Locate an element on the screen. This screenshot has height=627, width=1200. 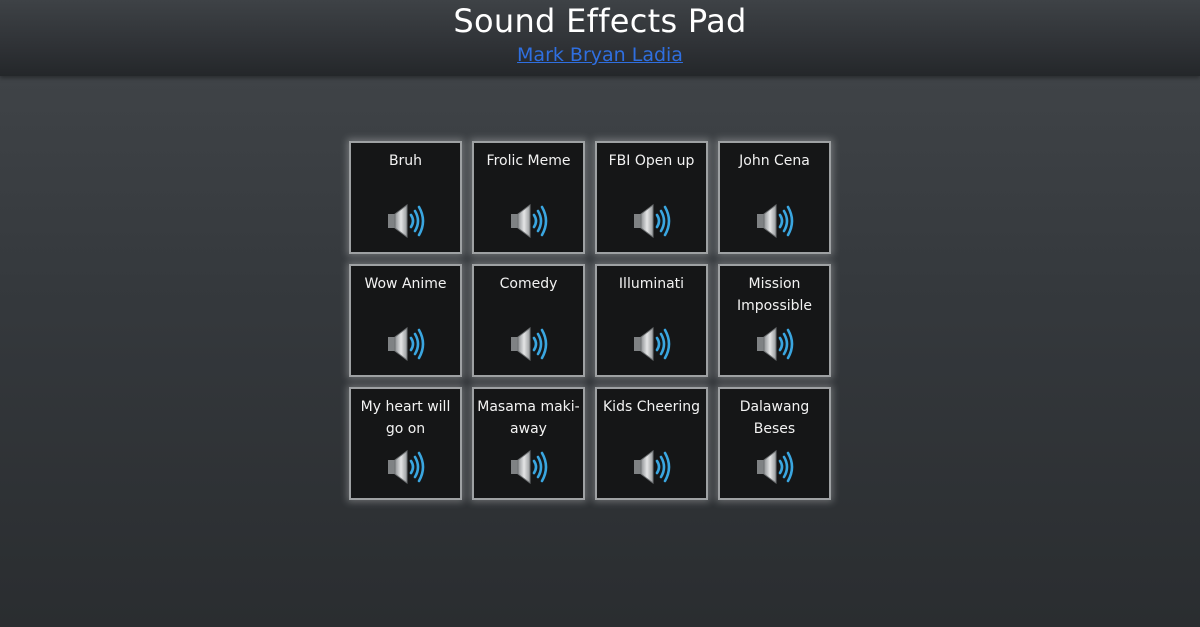
sound-pad-label: Illuminati is located at coordinates (651, 284).